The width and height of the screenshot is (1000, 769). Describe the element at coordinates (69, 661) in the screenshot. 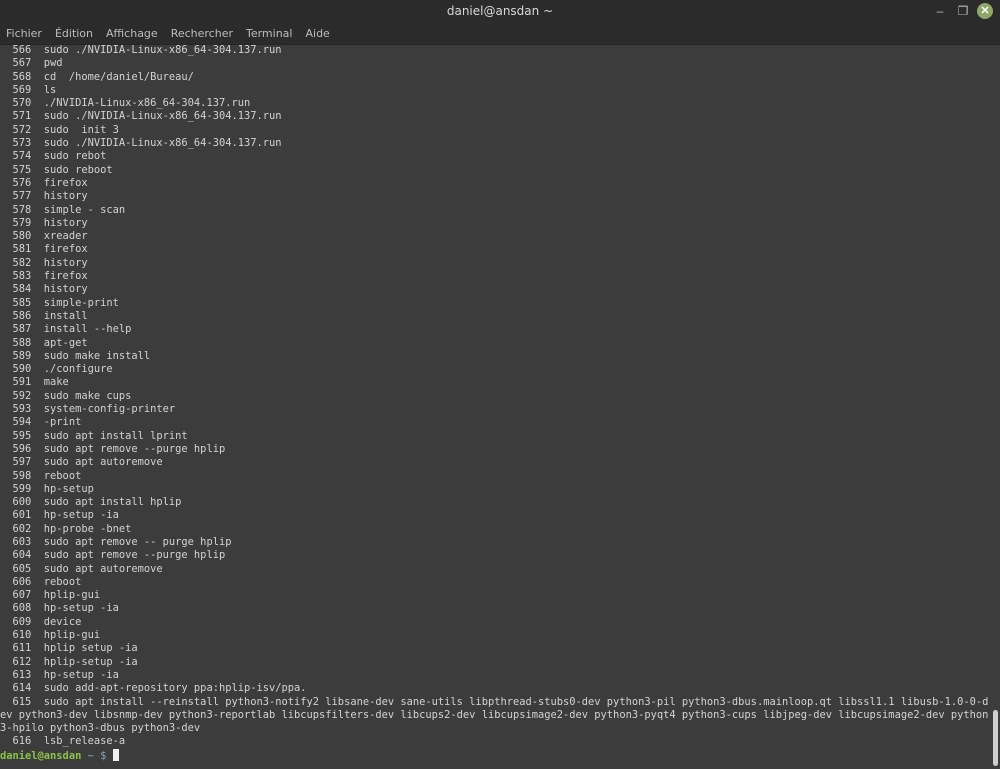

I see `history-line: 612 hplip-setup -ia` at that location.